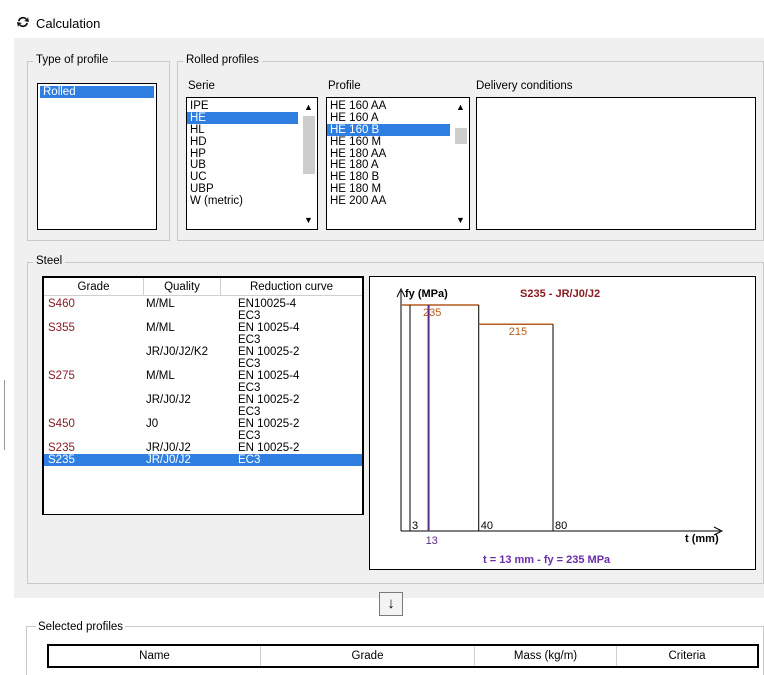 Image resolution: width=764 pixels, height=675 pixels. I want to click on table-row: S450 J0 EN 10025-2 EC3, so click(203, 430).